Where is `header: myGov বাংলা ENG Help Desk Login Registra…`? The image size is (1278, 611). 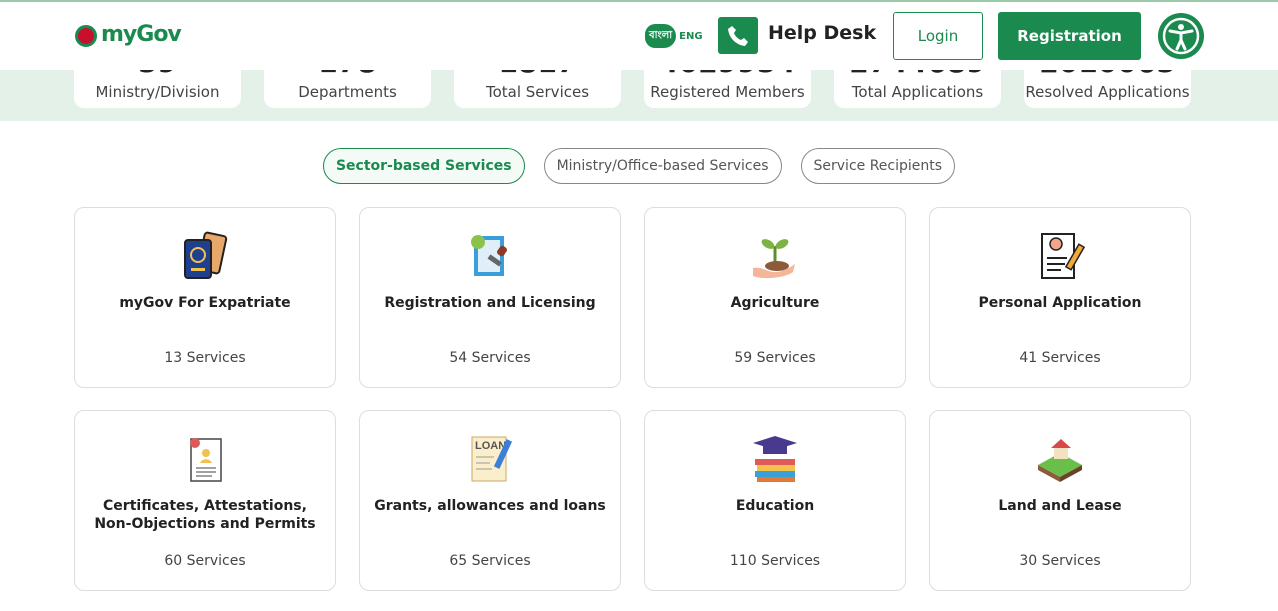
header: myGov বাংলা ENG Help Desk Login Registra… is located at coordinates (639, 36).